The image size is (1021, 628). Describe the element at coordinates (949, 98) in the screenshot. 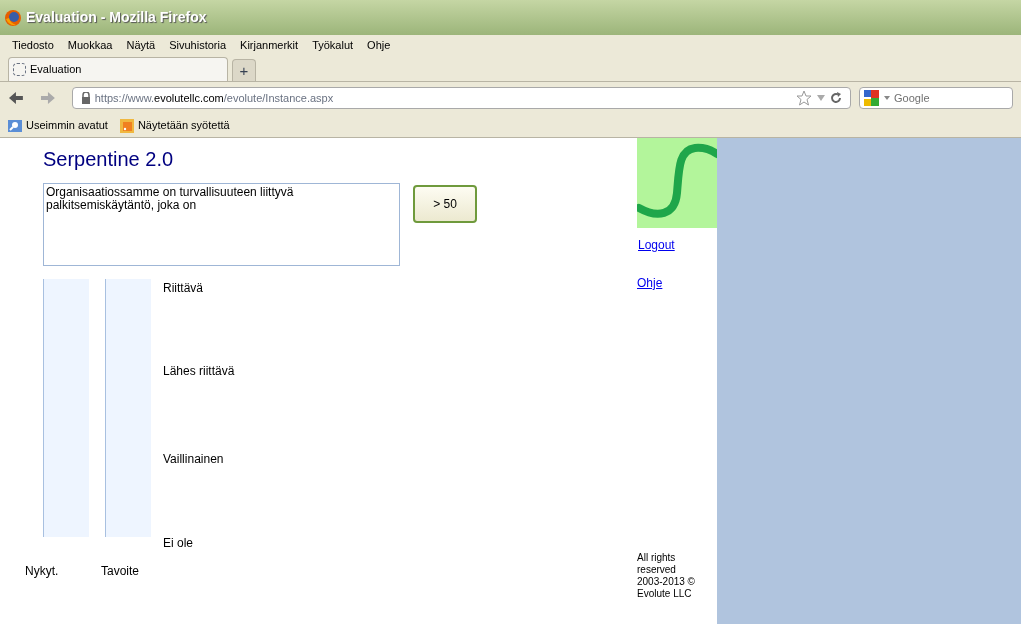

I see `search-input: Google` at that location.